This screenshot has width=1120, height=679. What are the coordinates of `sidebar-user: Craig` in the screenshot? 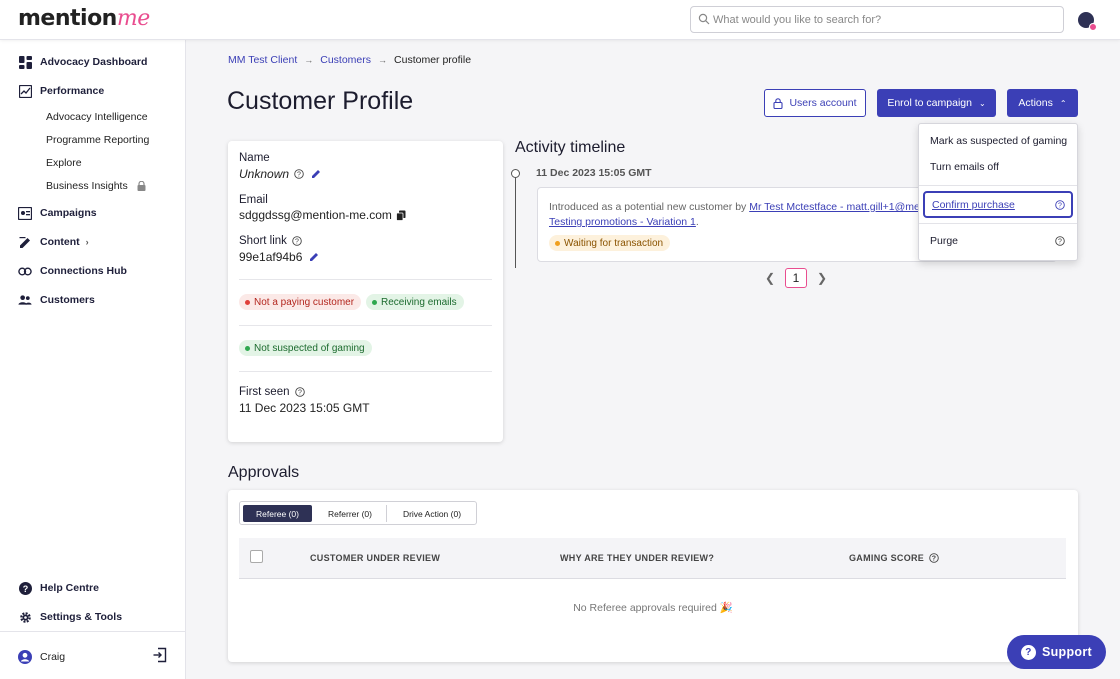 It's located at (41, 657).